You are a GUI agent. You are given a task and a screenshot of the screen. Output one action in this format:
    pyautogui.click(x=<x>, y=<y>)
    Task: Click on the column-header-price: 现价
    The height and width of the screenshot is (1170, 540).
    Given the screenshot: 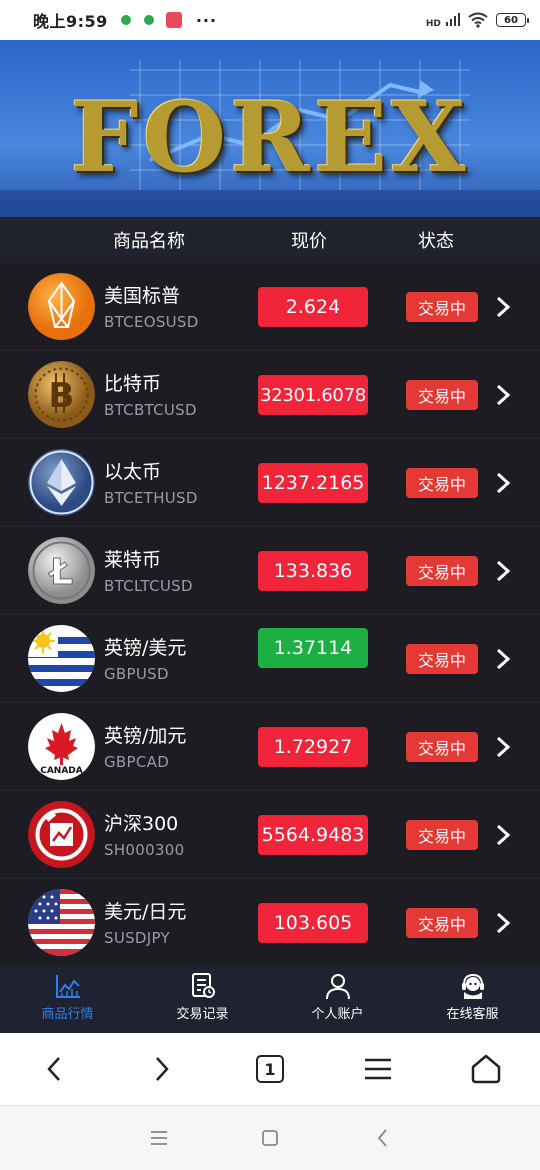 What is the action you would take?
    pyautogui.click(x=309, y=241)
    